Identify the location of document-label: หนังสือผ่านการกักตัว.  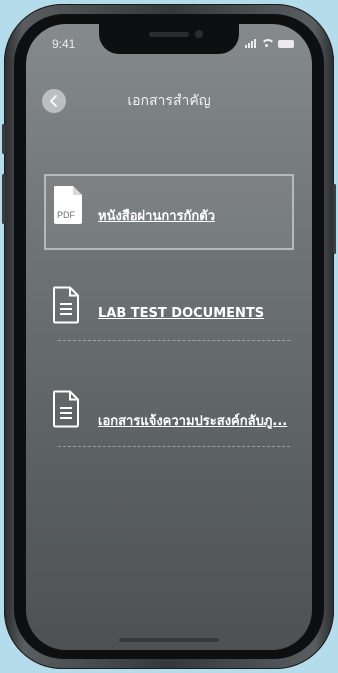
(156, 215).